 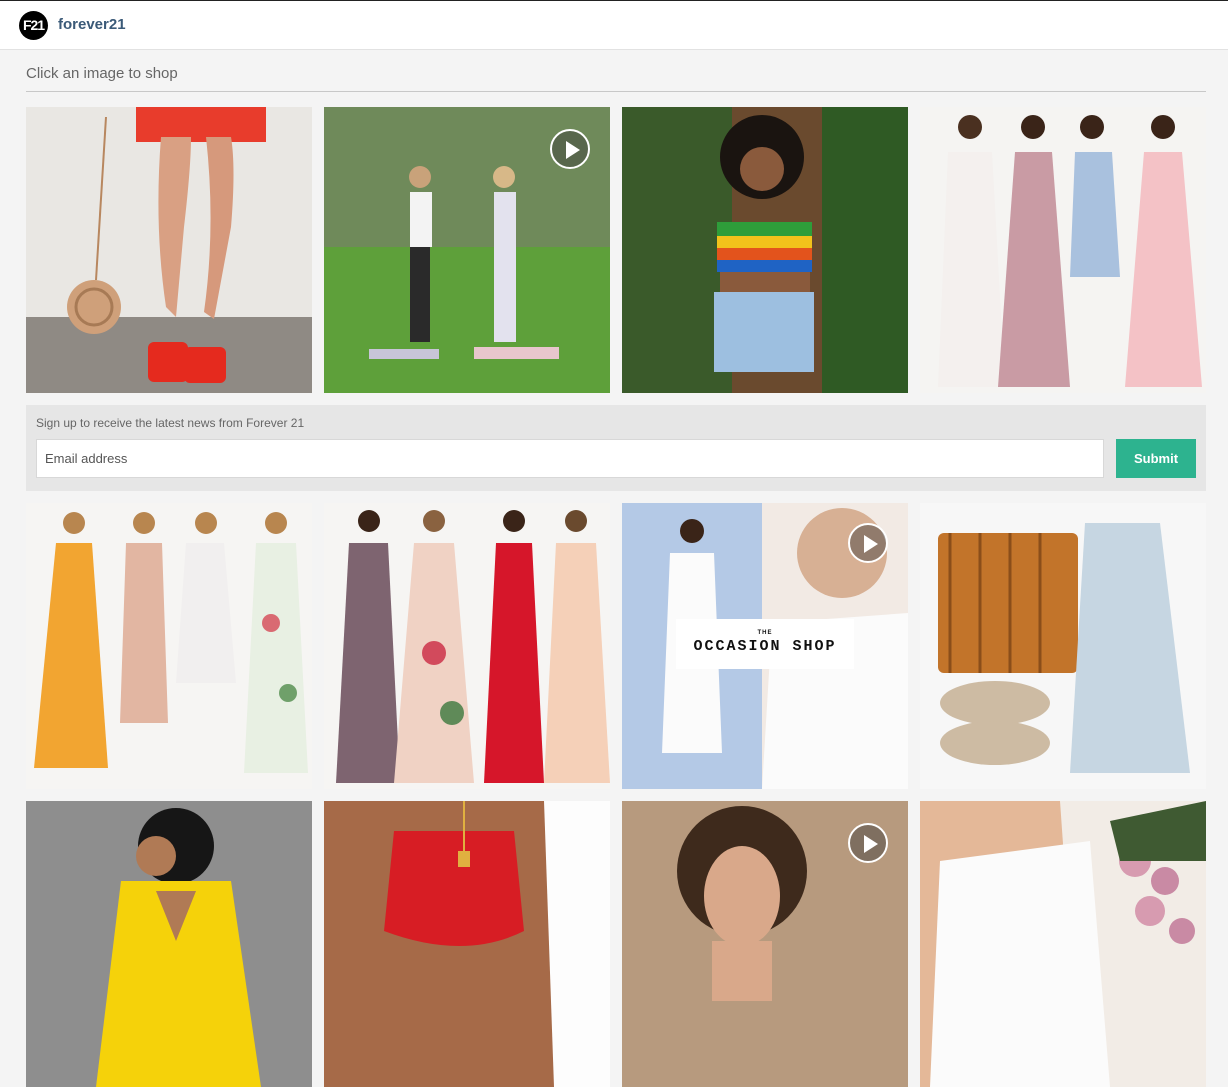 I want to click on gallery-tile-portrait, so click(x=765, y=944).